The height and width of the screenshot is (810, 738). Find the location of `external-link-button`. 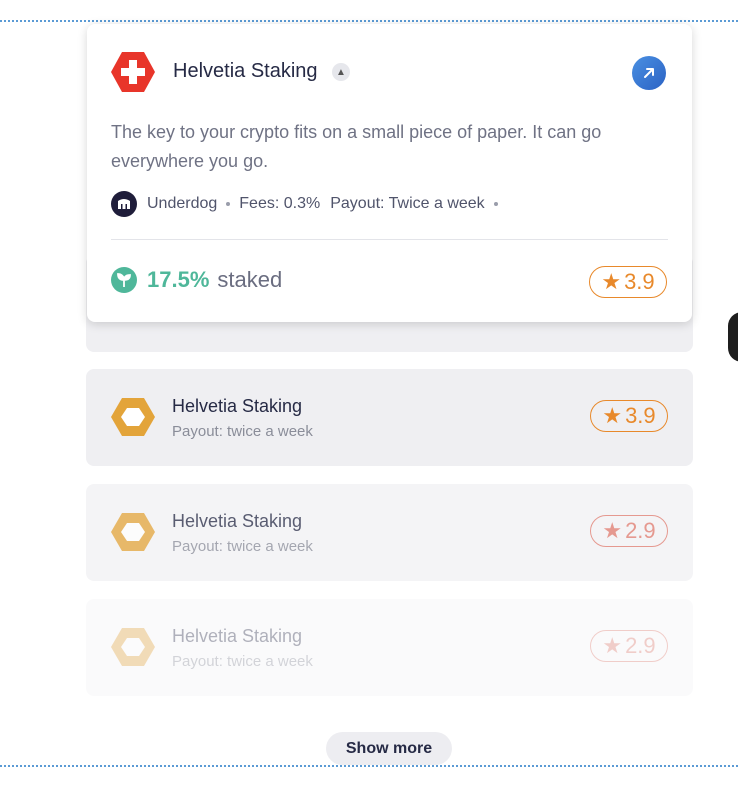

external-link-button is located at coordinates (649, 73).